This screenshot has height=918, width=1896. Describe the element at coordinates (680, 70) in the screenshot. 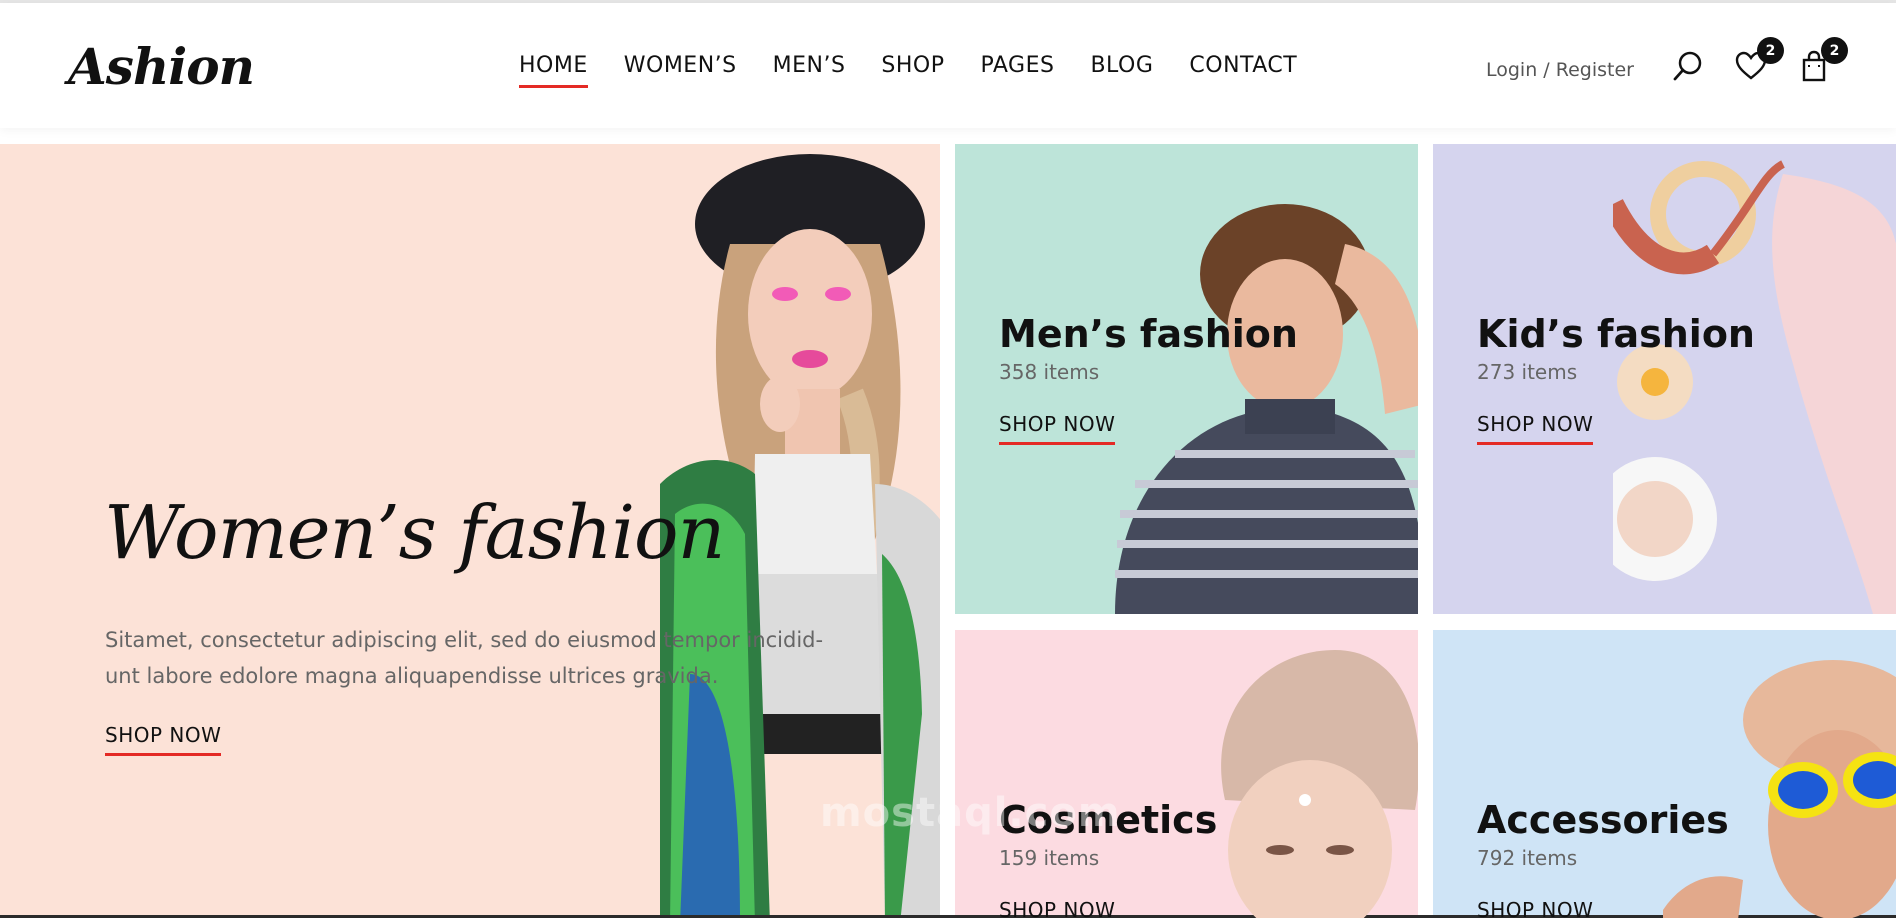

I see `nav-item-womens: WOMEN’S` at that location.